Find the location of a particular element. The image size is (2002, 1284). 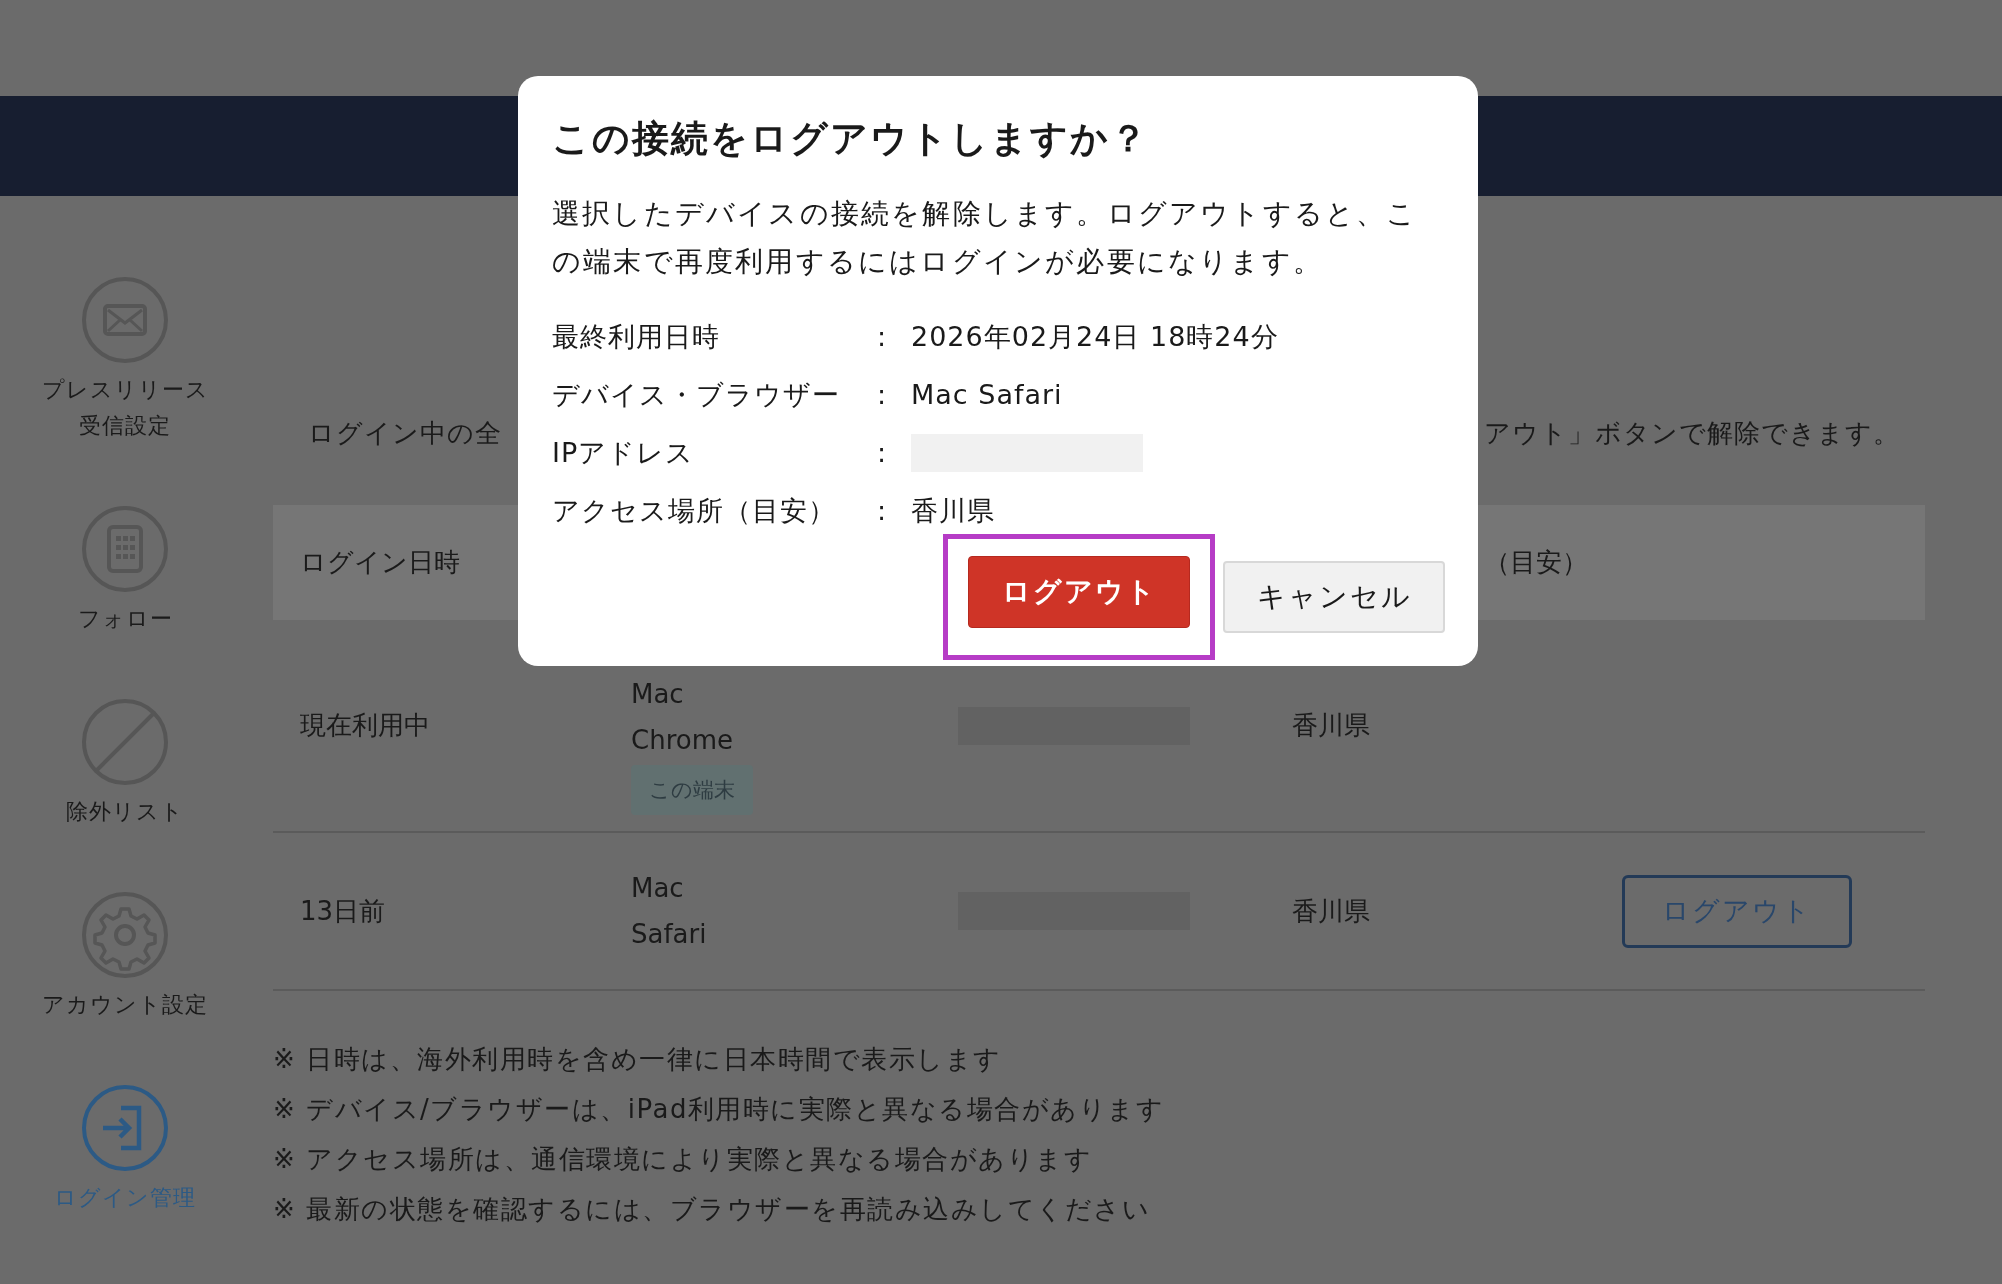

note-text: ※ 日時は、海外利用時を含め一律に日本時間で表示します is located at coordinates (638, 1059).